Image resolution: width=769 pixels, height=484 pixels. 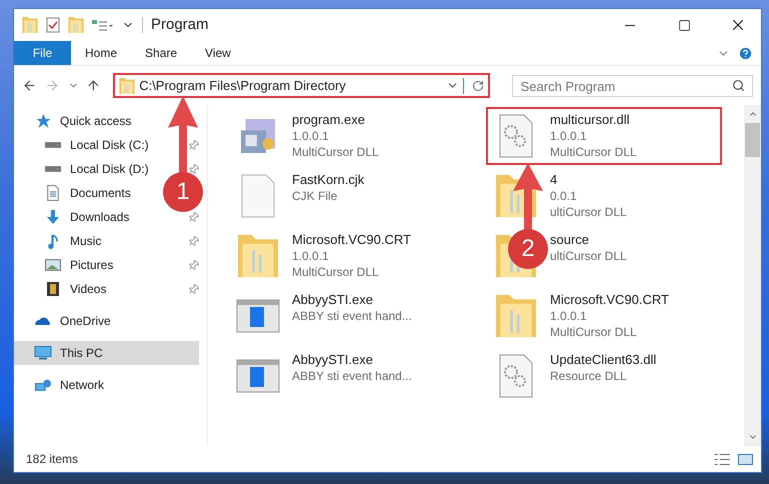 What do you see at coordinates (684, 25) in the screenshot?
I see `maximize-icon` at bounding box center [684, 25].